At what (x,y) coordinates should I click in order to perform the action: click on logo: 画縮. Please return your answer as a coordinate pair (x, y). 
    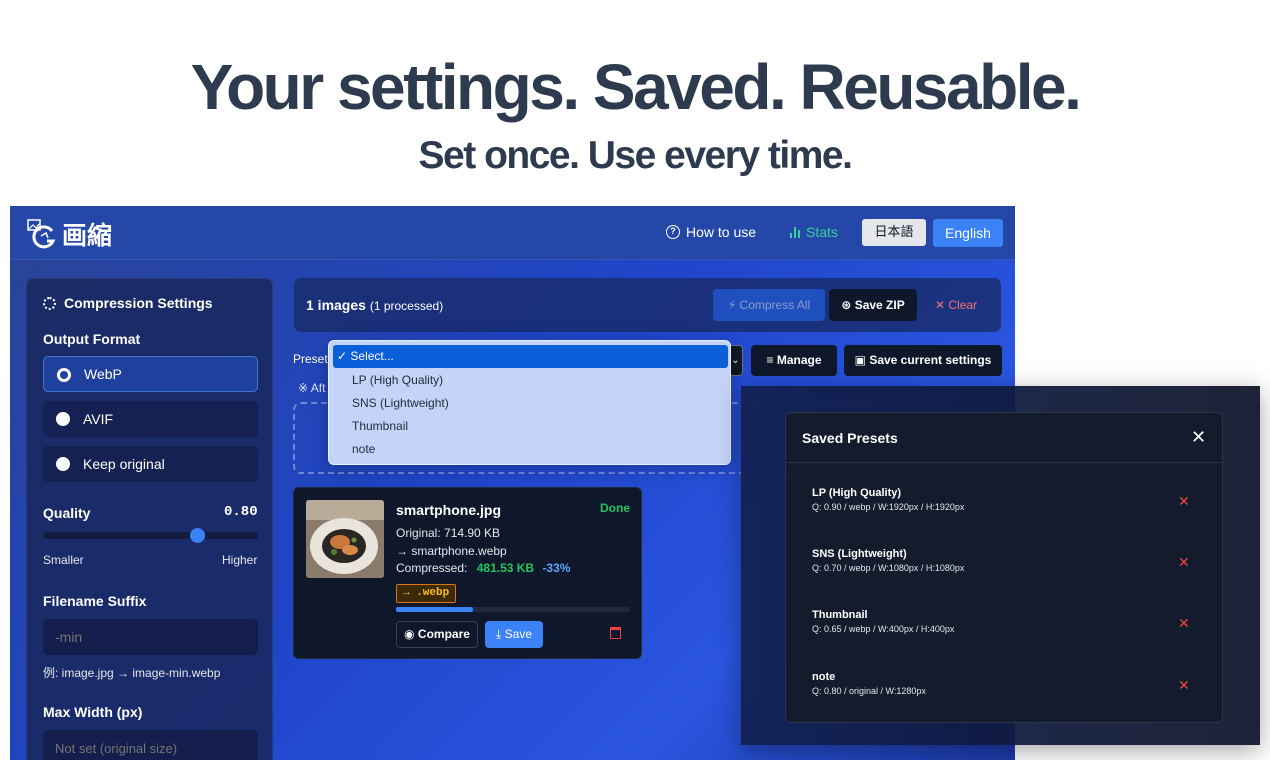
    Looking at the image, I should click on (69, 234).